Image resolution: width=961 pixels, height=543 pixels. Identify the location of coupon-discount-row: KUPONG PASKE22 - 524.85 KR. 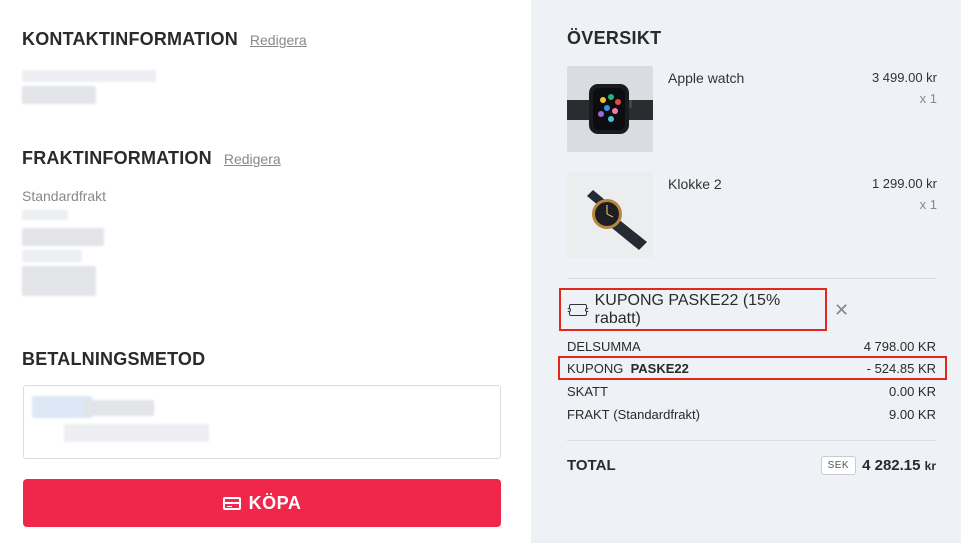
(751, 368).